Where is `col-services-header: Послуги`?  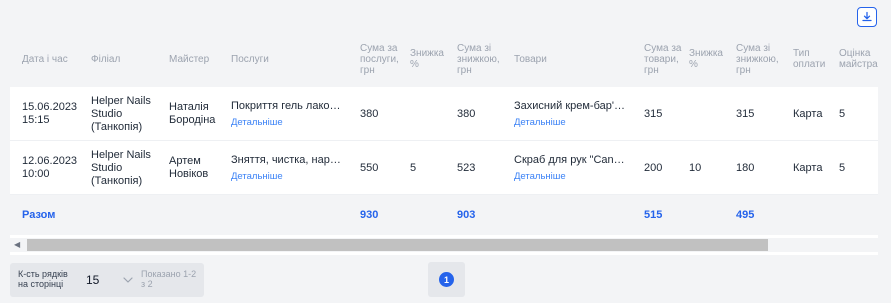
col-services-header: Послуги is located at coordinates (291, 59).